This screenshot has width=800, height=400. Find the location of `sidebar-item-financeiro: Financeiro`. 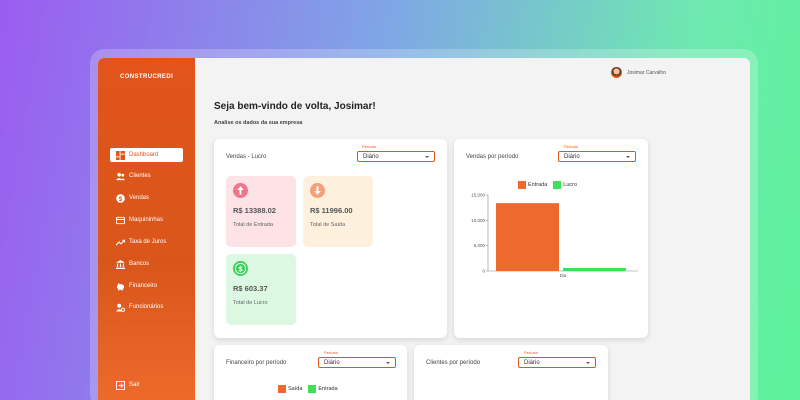

sidebar-item-financeiro: Financeiro is located at coordinates (146, 286).